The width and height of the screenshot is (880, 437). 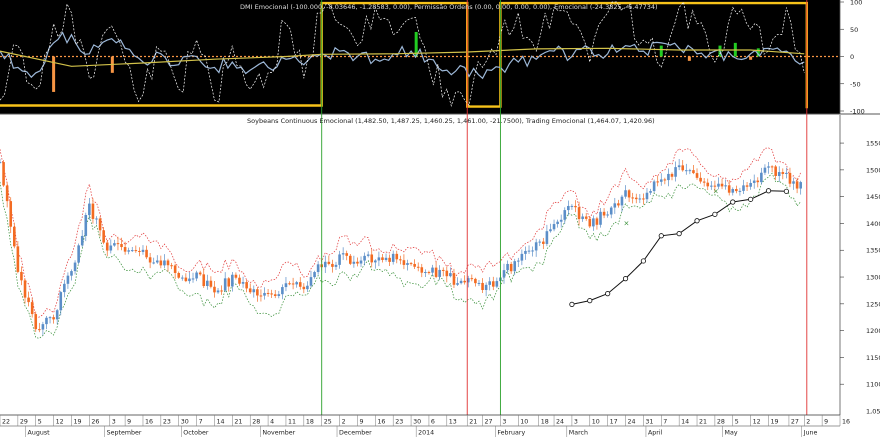 What do you see at coordinates (751, 58) in the screenshot?
I see `indicator-histogram-bar` at bounding box center [751, 58].